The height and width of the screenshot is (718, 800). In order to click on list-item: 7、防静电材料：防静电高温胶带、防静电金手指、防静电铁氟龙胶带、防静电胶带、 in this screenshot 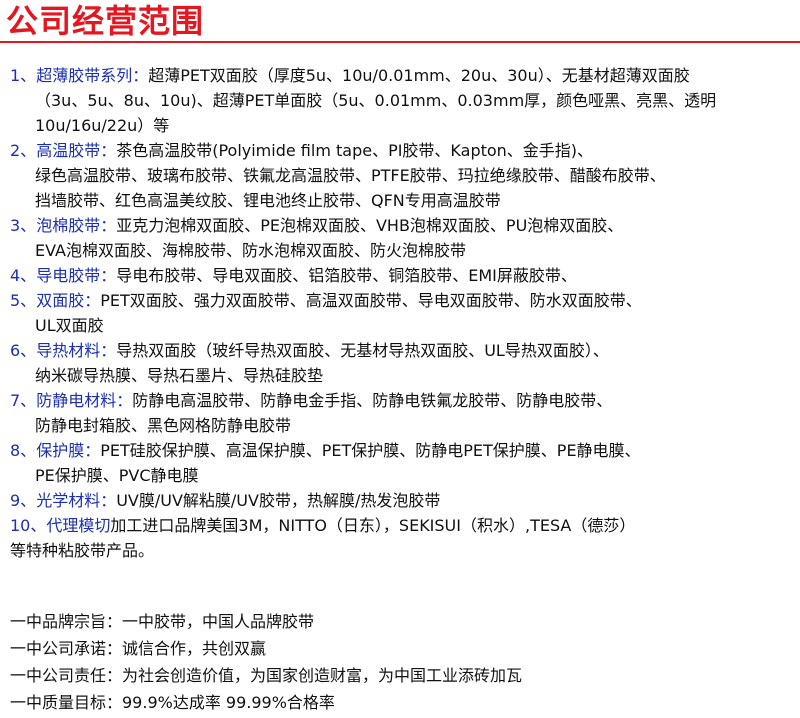, I will do `click(403, 400)`.